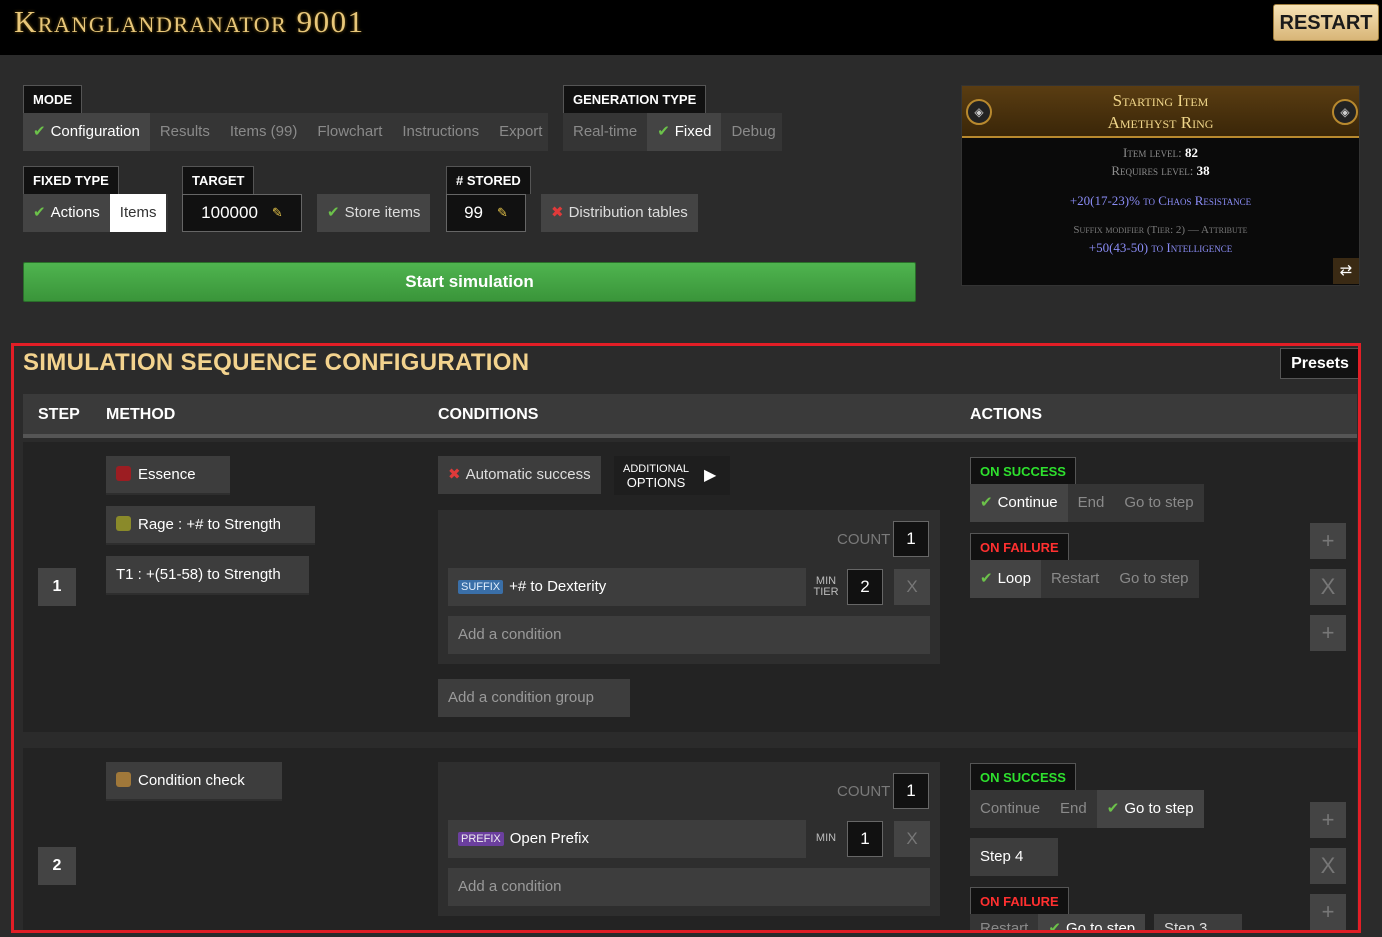 The width and height of the screenshot is (1382, 937). What do you see at coordinates (1160, 122) in the screenshot?
I see `item-name: Amethyst Ring` at bounding box center [1160, 122].